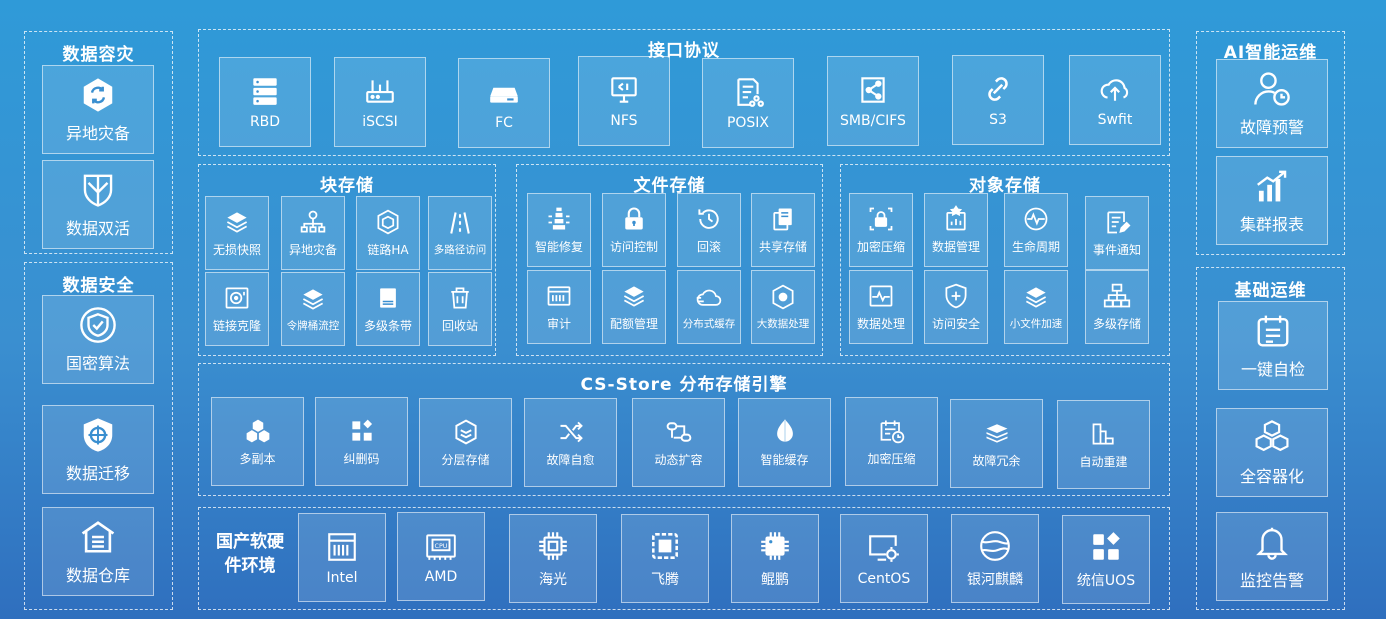 This screenshot has width=1386, height=619. What do you see at coordinates (881, 296) in the screenshot?
I see `pulse-square-icon` at bounding box center [881, 296].